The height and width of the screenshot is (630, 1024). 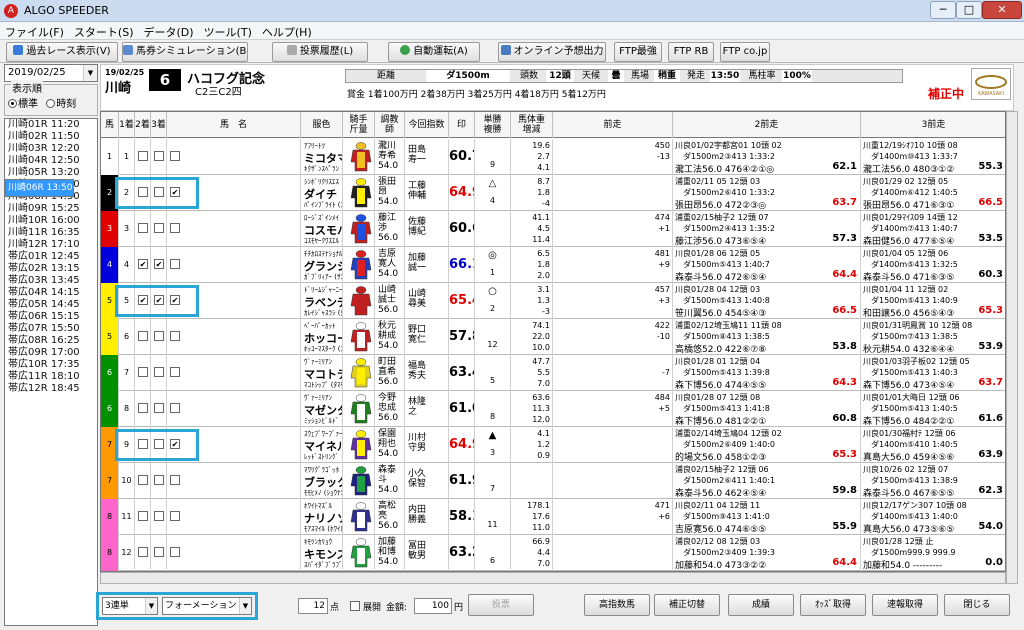 What do you see at coordinates (493, 409) in the screenshot?
I see `mark-cell: 8` at bounding box center [493, 409].